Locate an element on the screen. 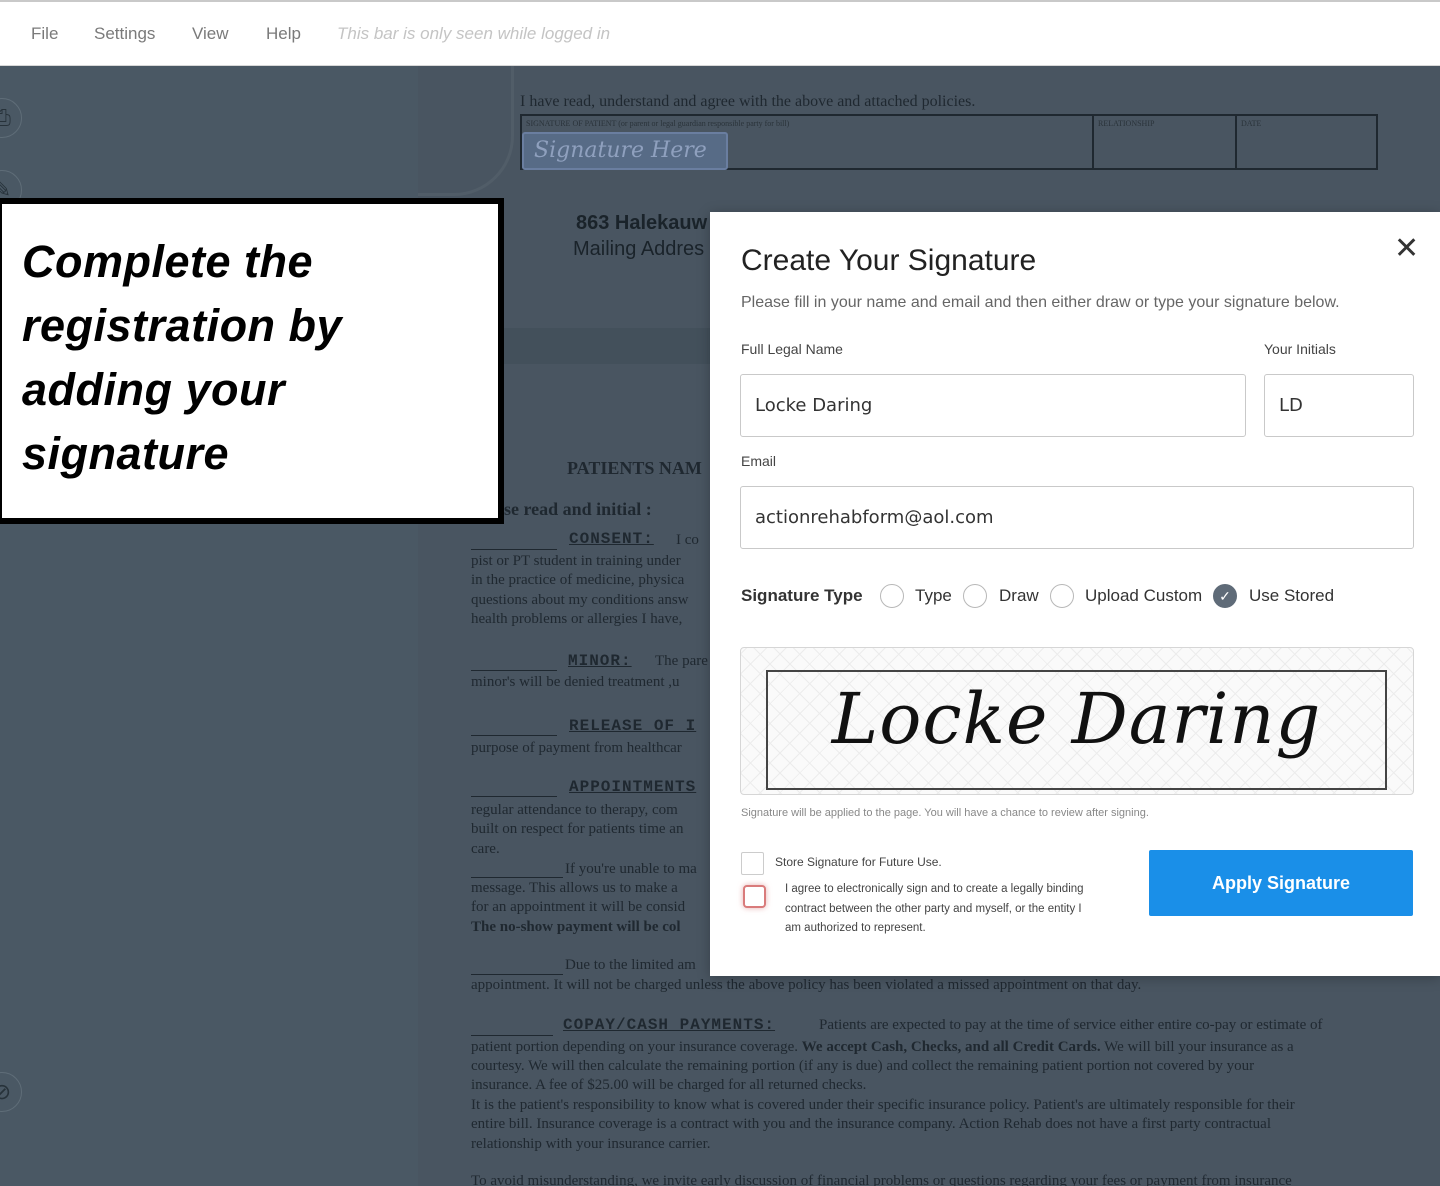  email-label: Email is located at coordinates (759, 461).